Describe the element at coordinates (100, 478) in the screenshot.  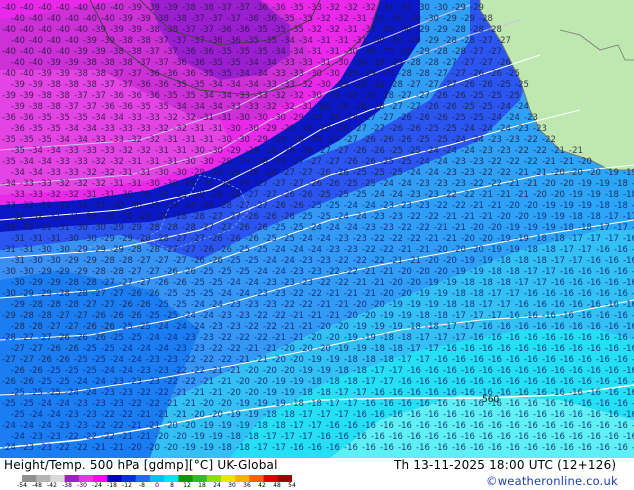
I see `colorbar-swatch` at that location.